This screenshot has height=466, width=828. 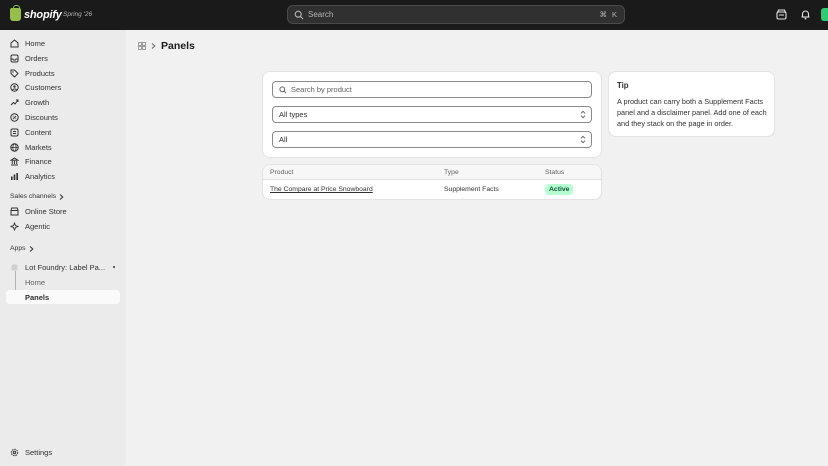 I want to click on column-header-status: Status, so click(x=555, y=172).